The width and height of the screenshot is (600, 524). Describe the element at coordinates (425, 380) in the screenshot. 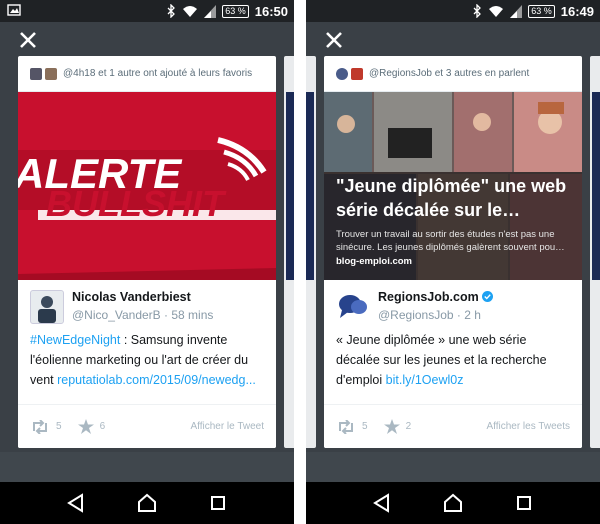

I see `url-link: bit.ly/1Oewl0z` at that location.